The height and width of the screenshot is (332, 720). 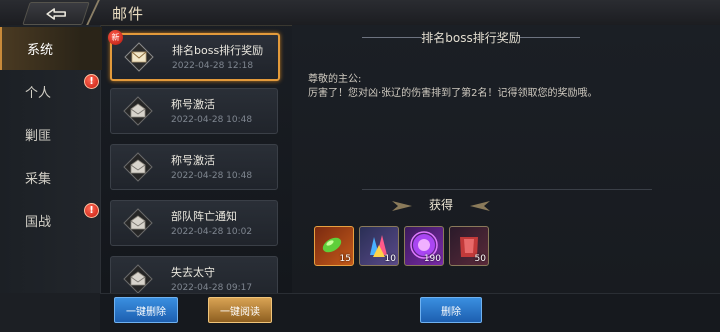 I want to click on tab-system: 系统, so click(x=51, y=48).